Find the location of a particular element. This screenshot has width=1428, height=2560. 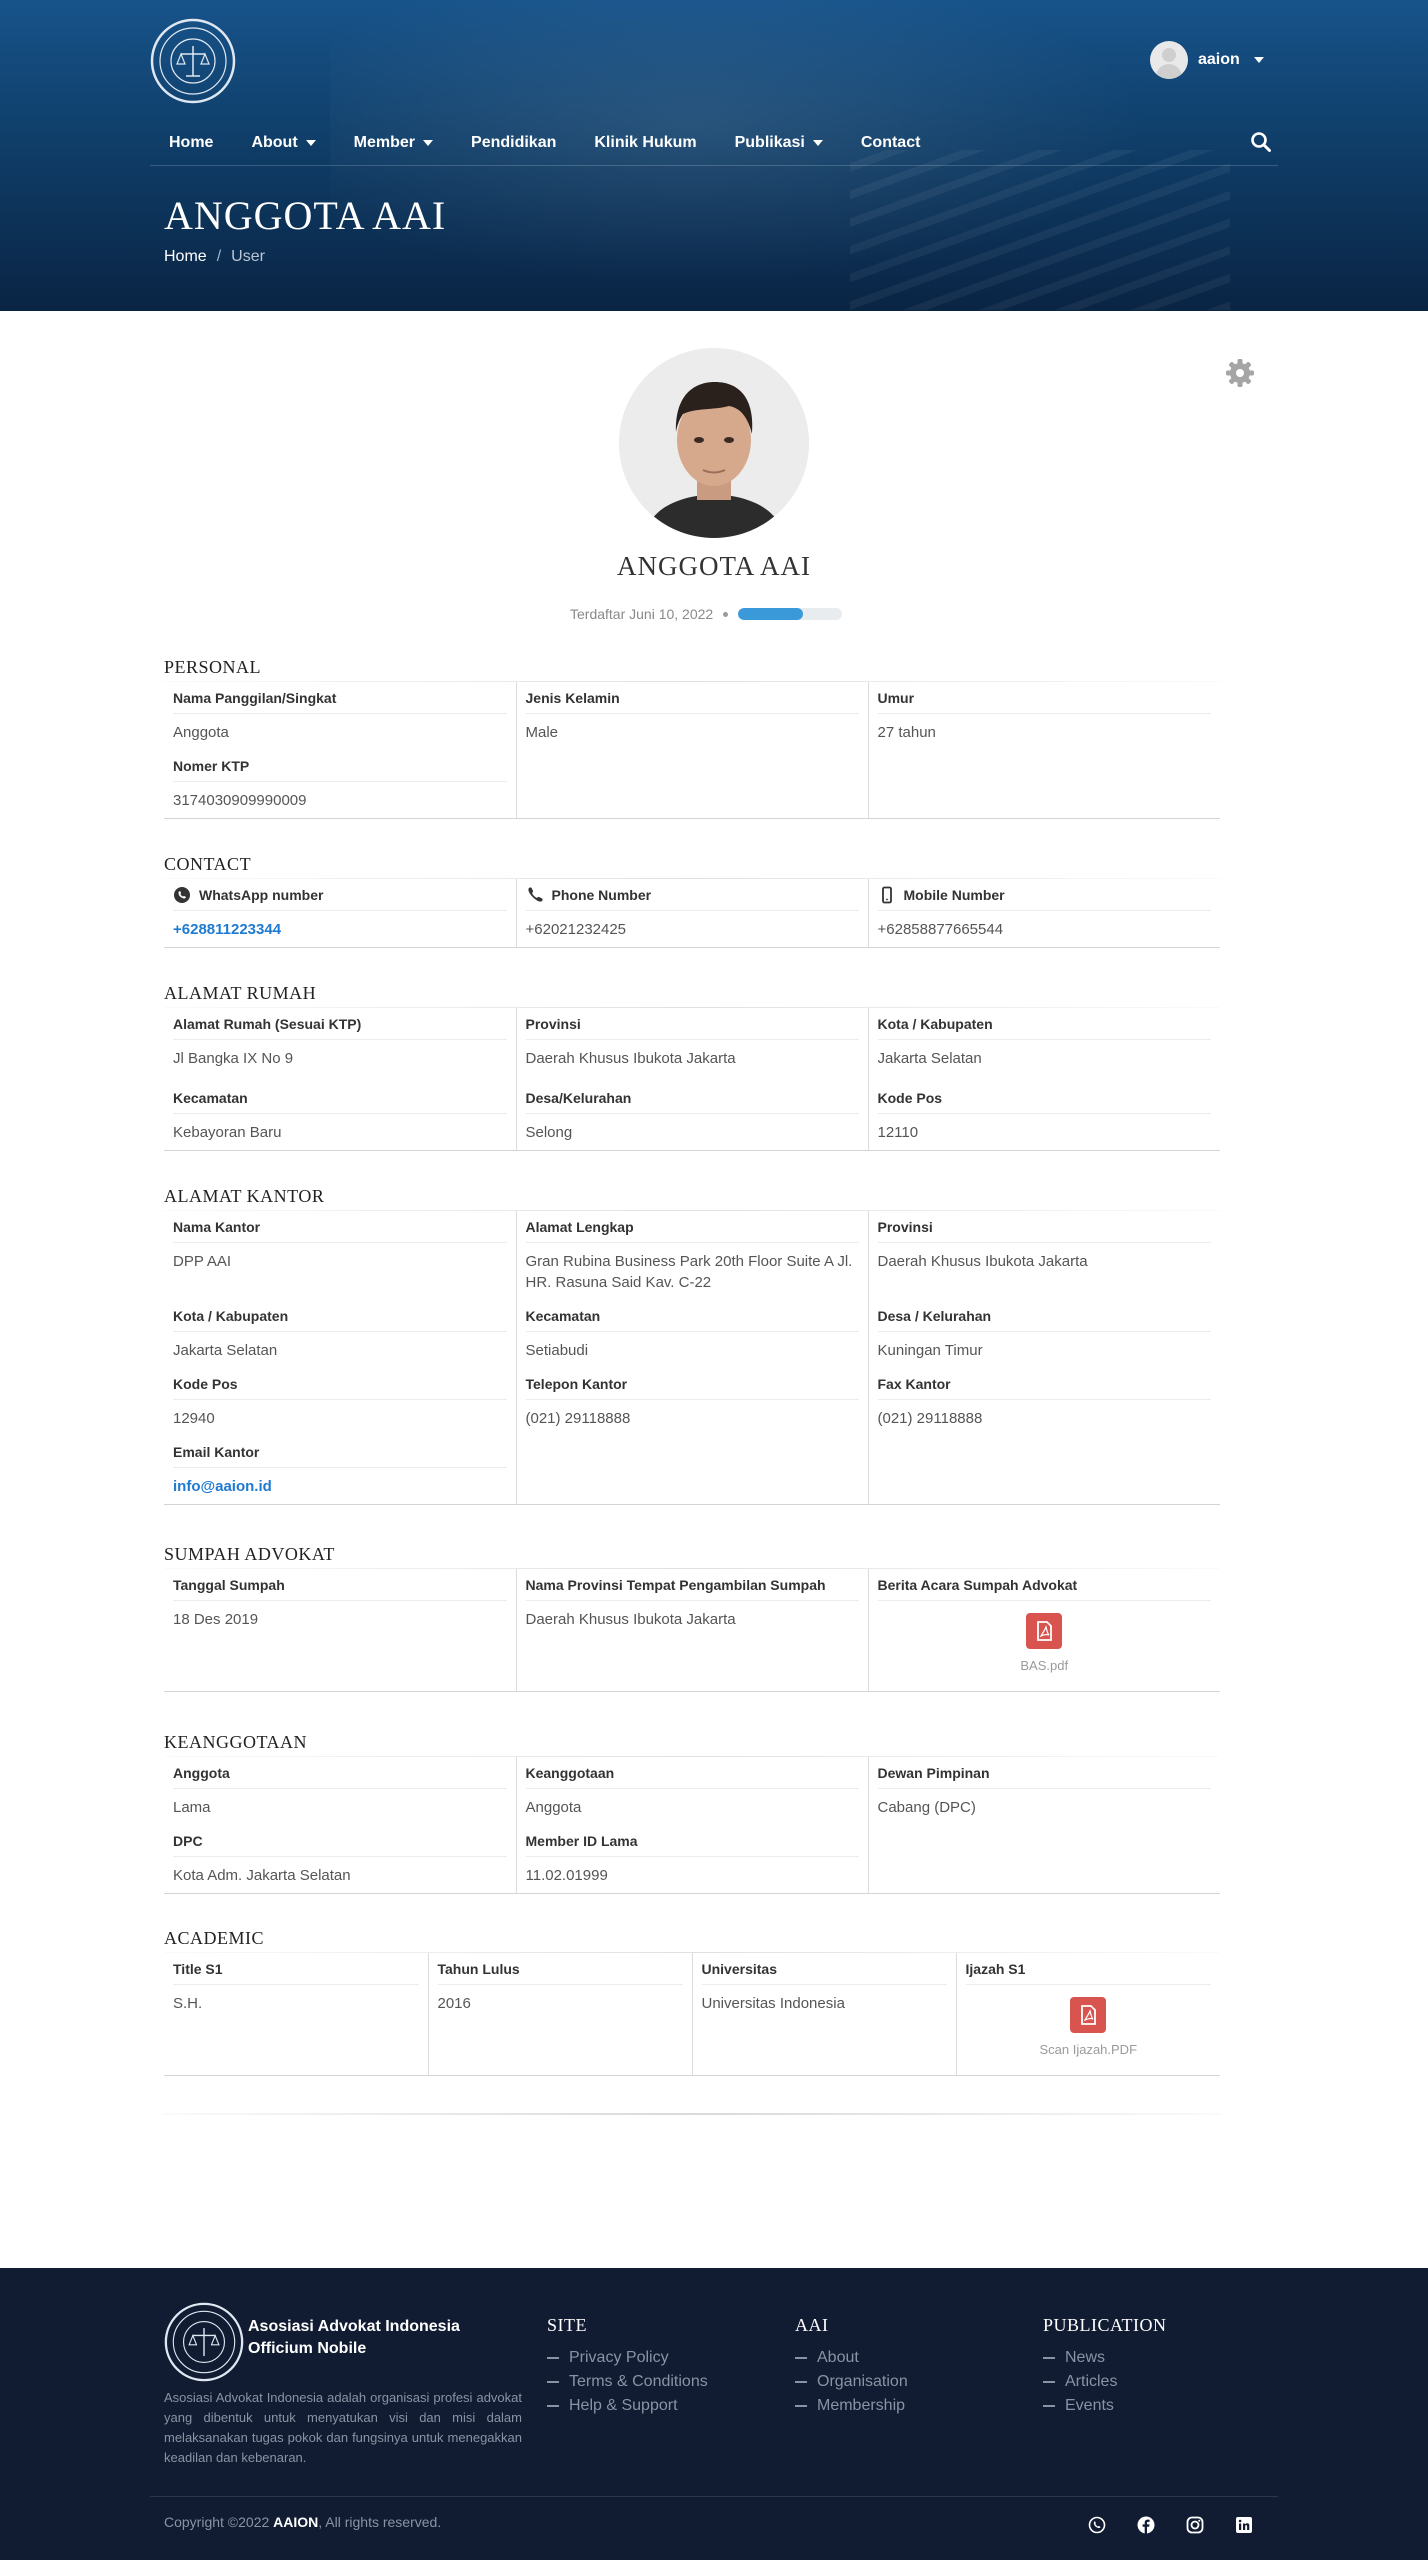

section-title: SUMPAH ADVOKAT is located at coordinates (249, 1554).